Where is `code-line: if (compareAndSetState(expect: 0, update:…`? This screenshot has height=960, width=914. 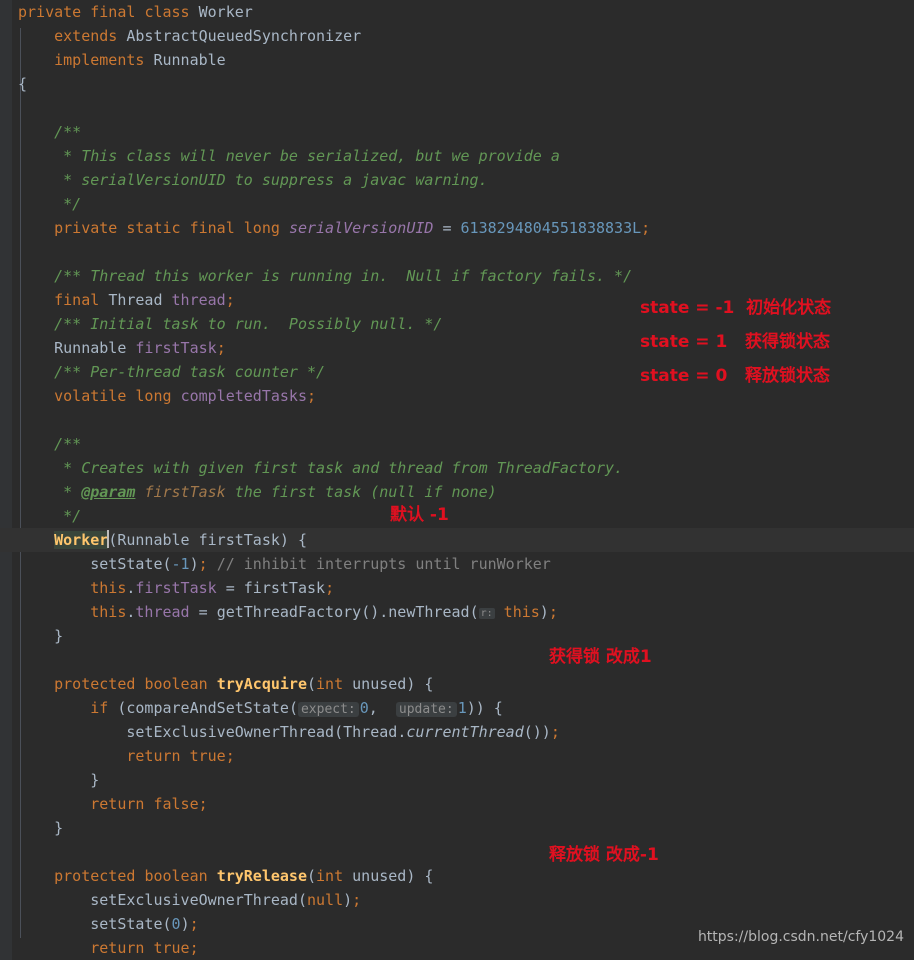 code-line: if (compareAndSetState(expect: 0, update:… is located at coordinates (457, 708).